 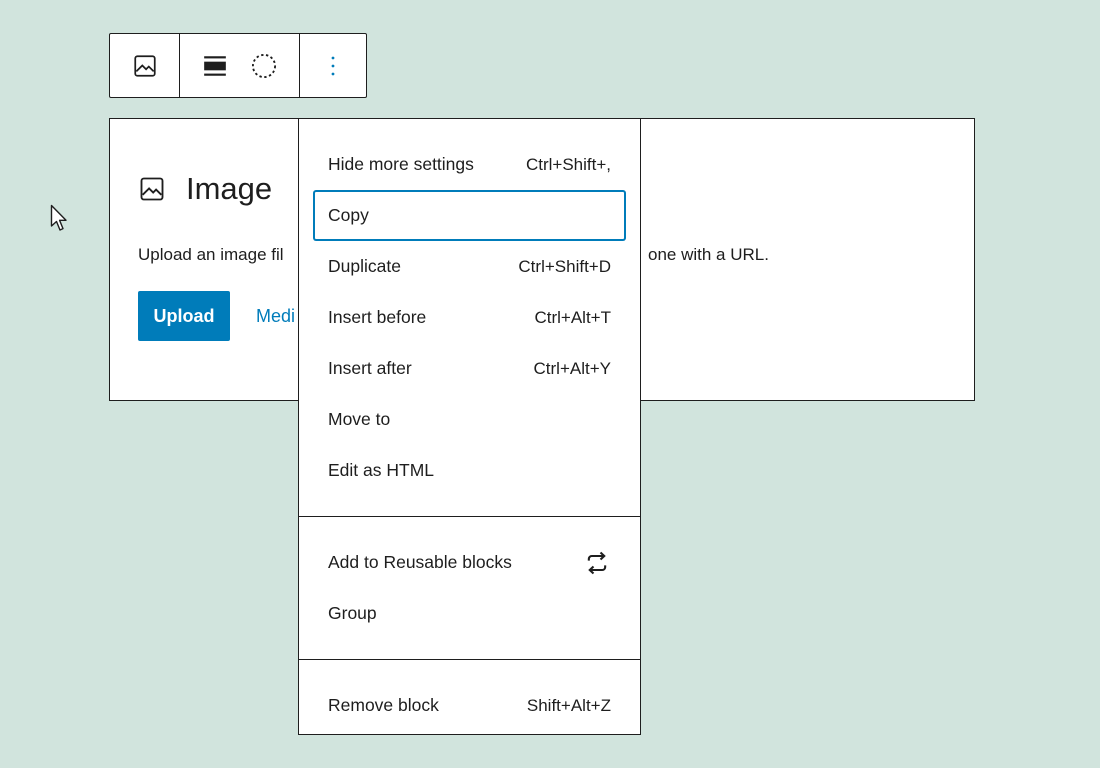 I want to click on menu-group-reusable: Add to Reusable blocks Group, so click(x=469, y=577).